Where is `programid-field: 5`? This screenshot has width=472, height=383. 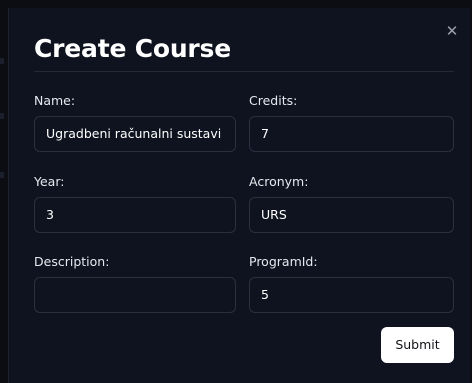 programid-field: 5 is located at coordinates (351, 295).